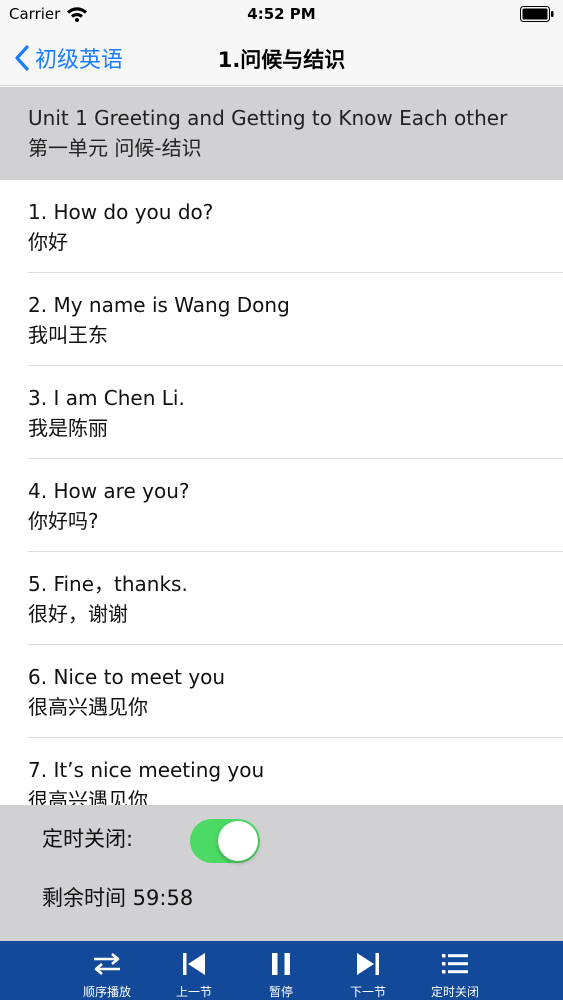  I want to click on shuffle-order-icon, so click(107, 964).